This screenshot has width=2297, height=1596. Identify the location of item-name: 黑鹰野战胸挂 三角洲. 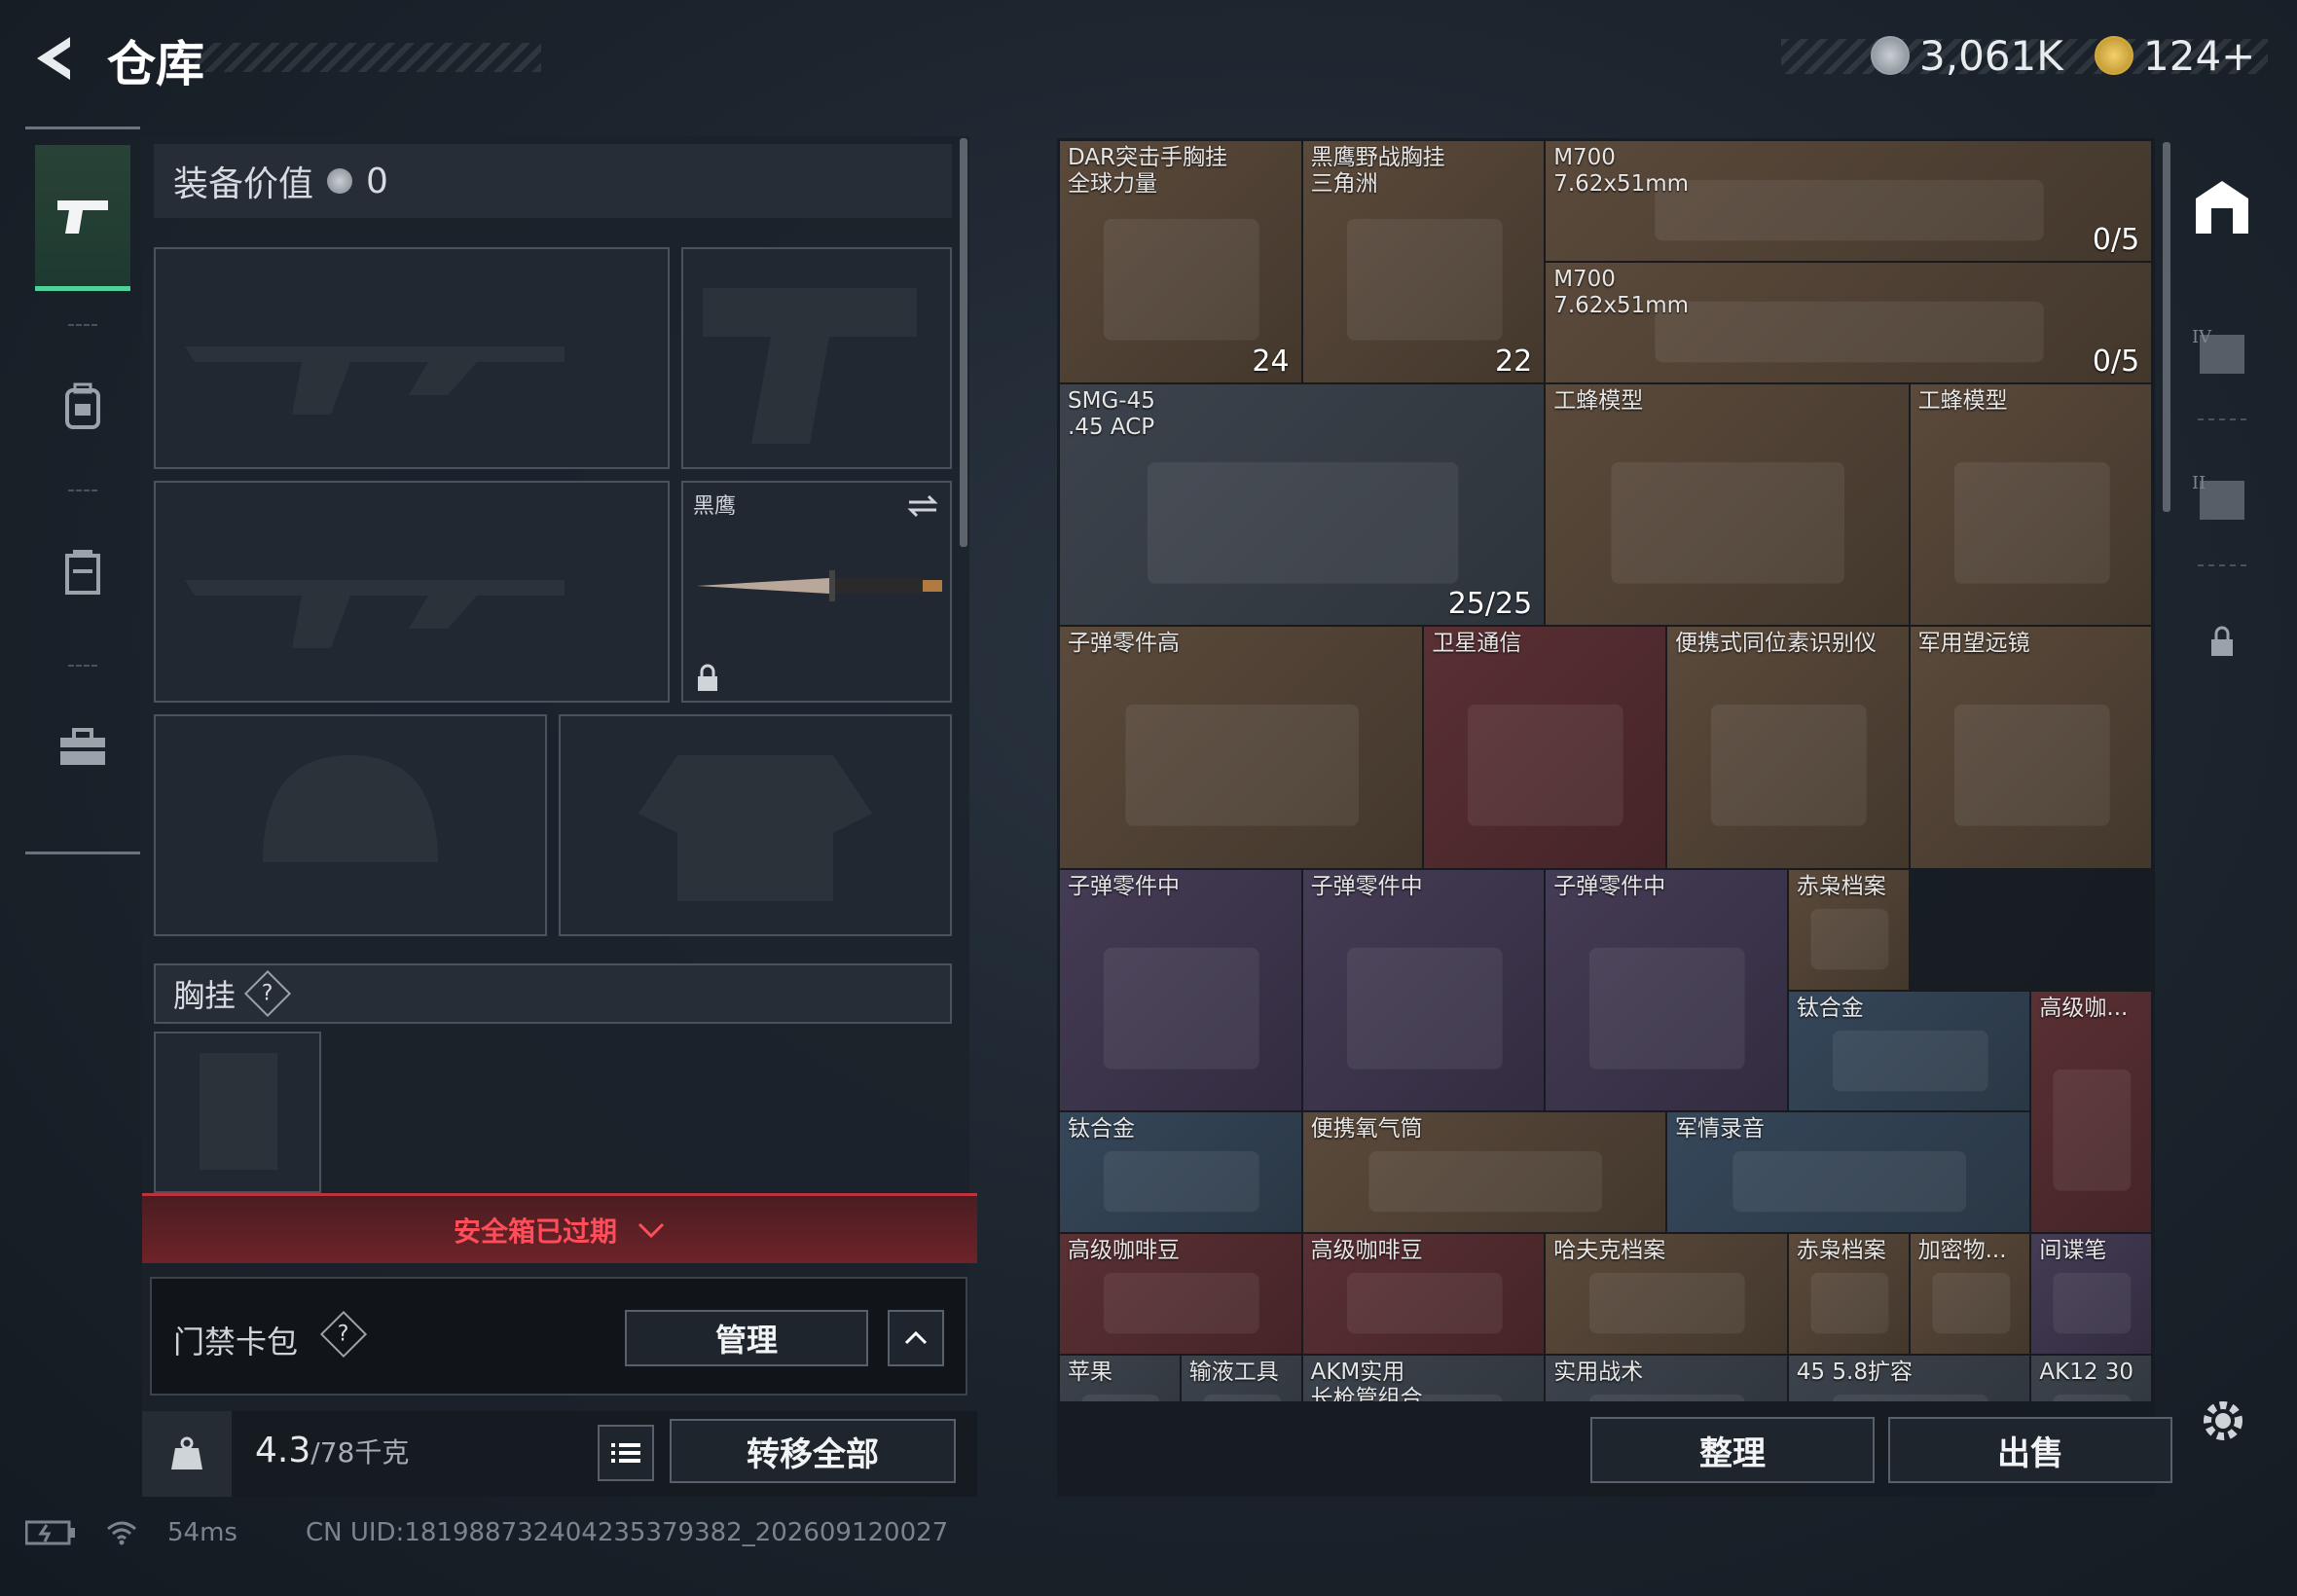
(1377, 171).